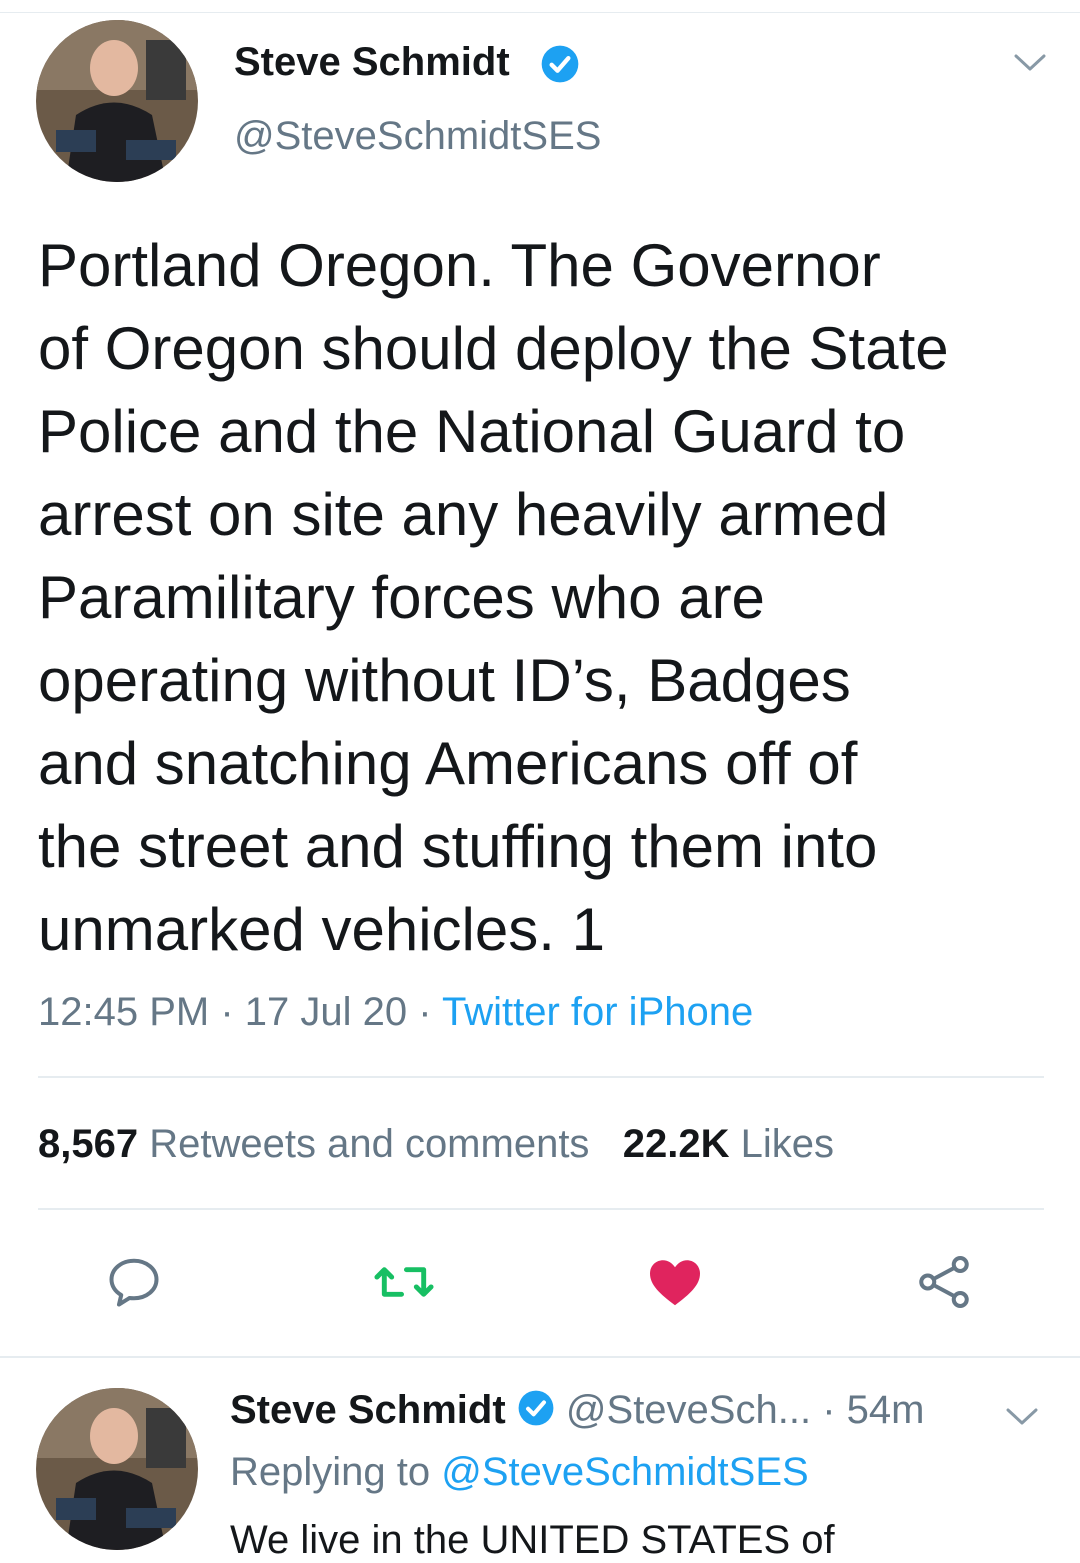 This screenshot has height=1563, width=1080. I want to click on share-icon, so click(944, 1284).